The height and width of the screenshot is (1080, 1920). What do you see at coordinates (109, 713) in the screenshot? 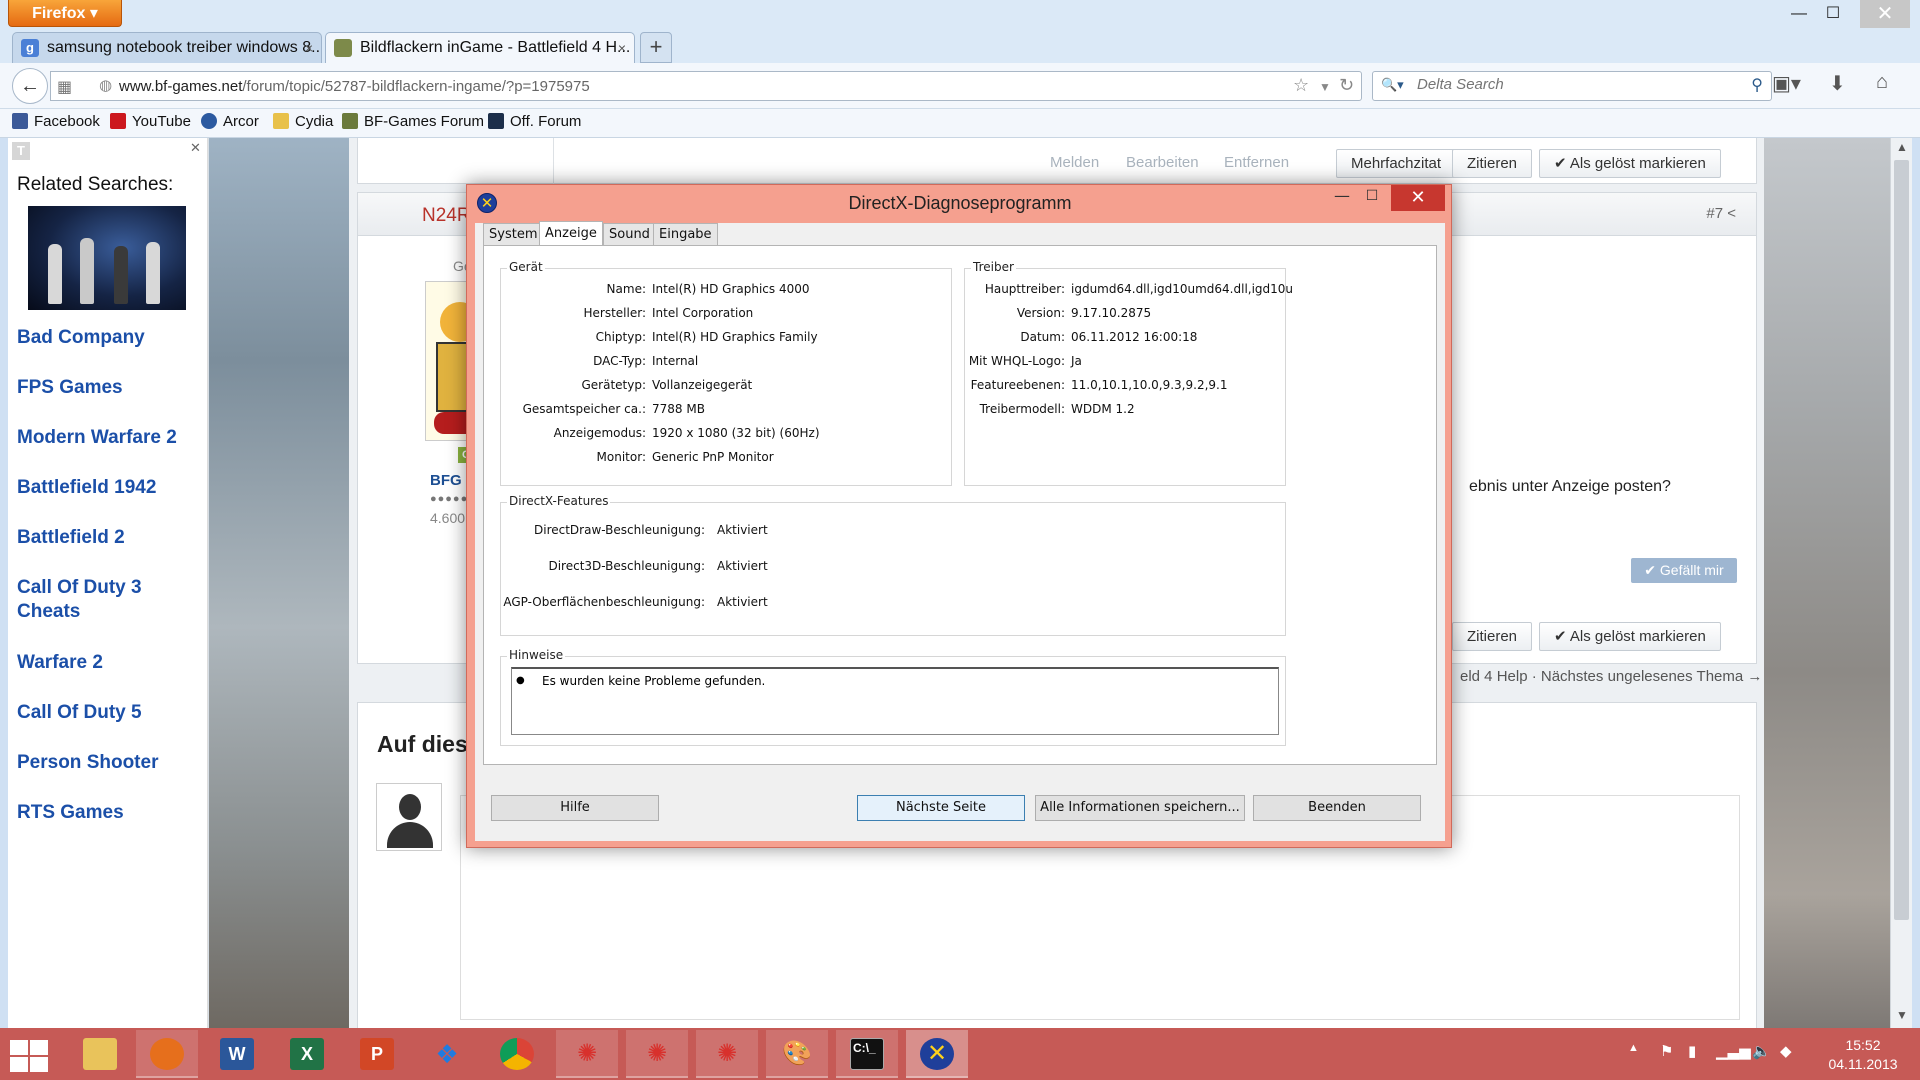
I see `related-link-cod5: Call Of Duty 5` at bounding box center [109, 713].